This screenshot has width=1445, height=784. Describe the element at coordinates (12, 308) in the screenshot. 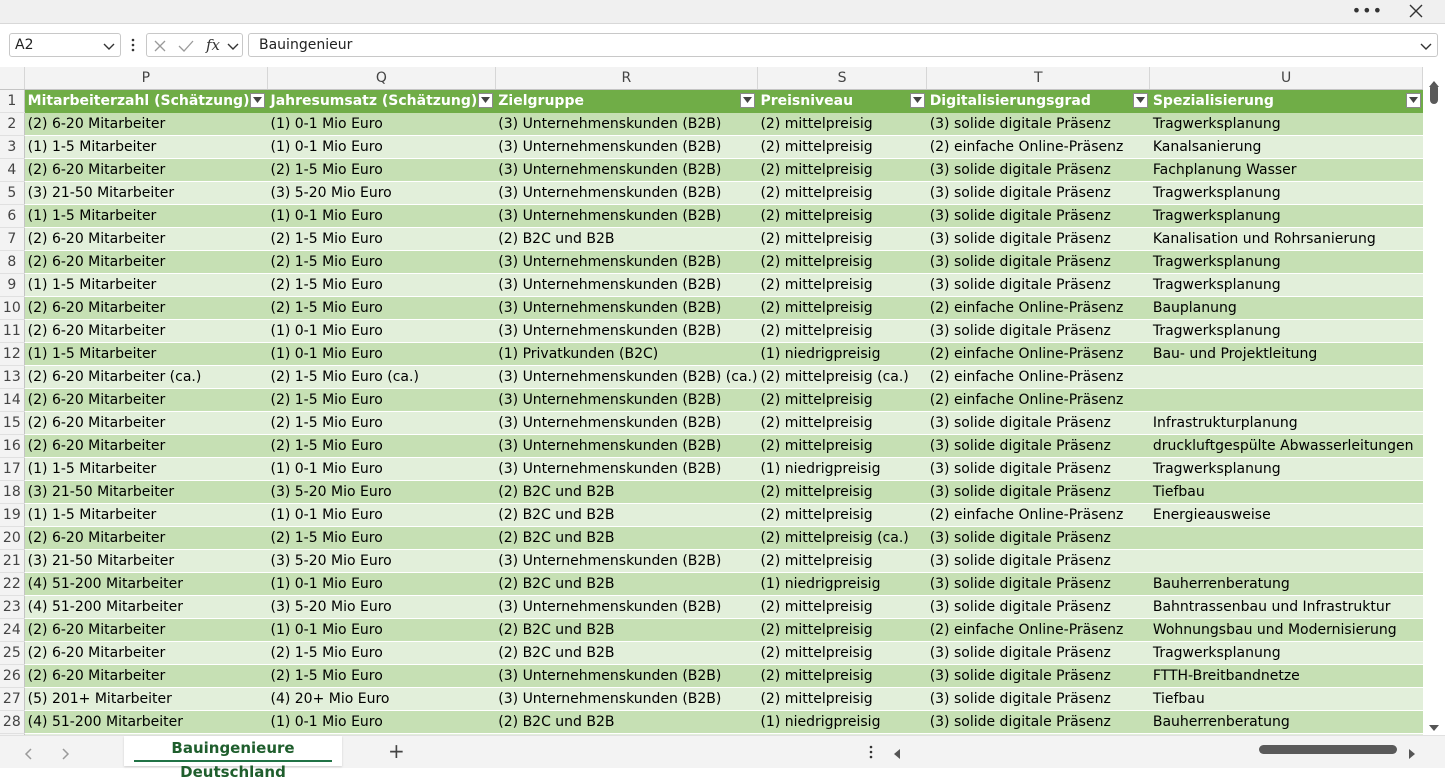

I see `row-header: 10` at that location.